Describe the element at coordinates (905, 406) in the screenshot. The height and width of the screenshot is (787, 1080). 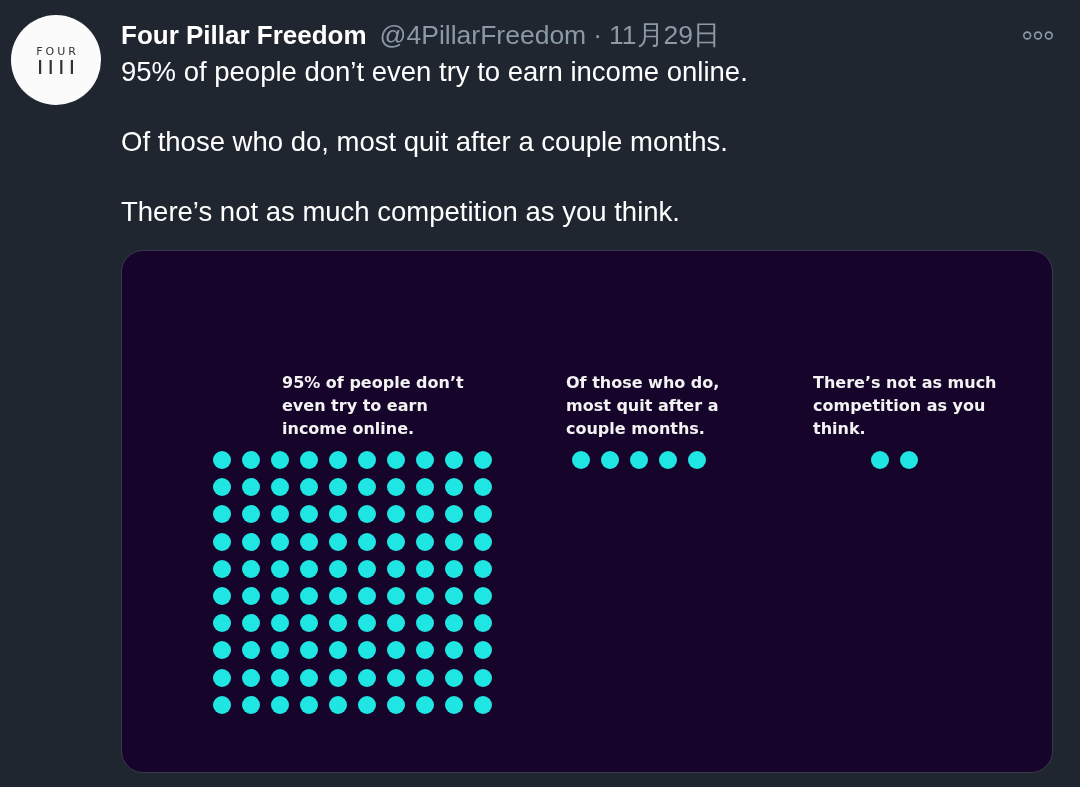
I see `caption-text: There’s not as much competition as you think.` at that location.